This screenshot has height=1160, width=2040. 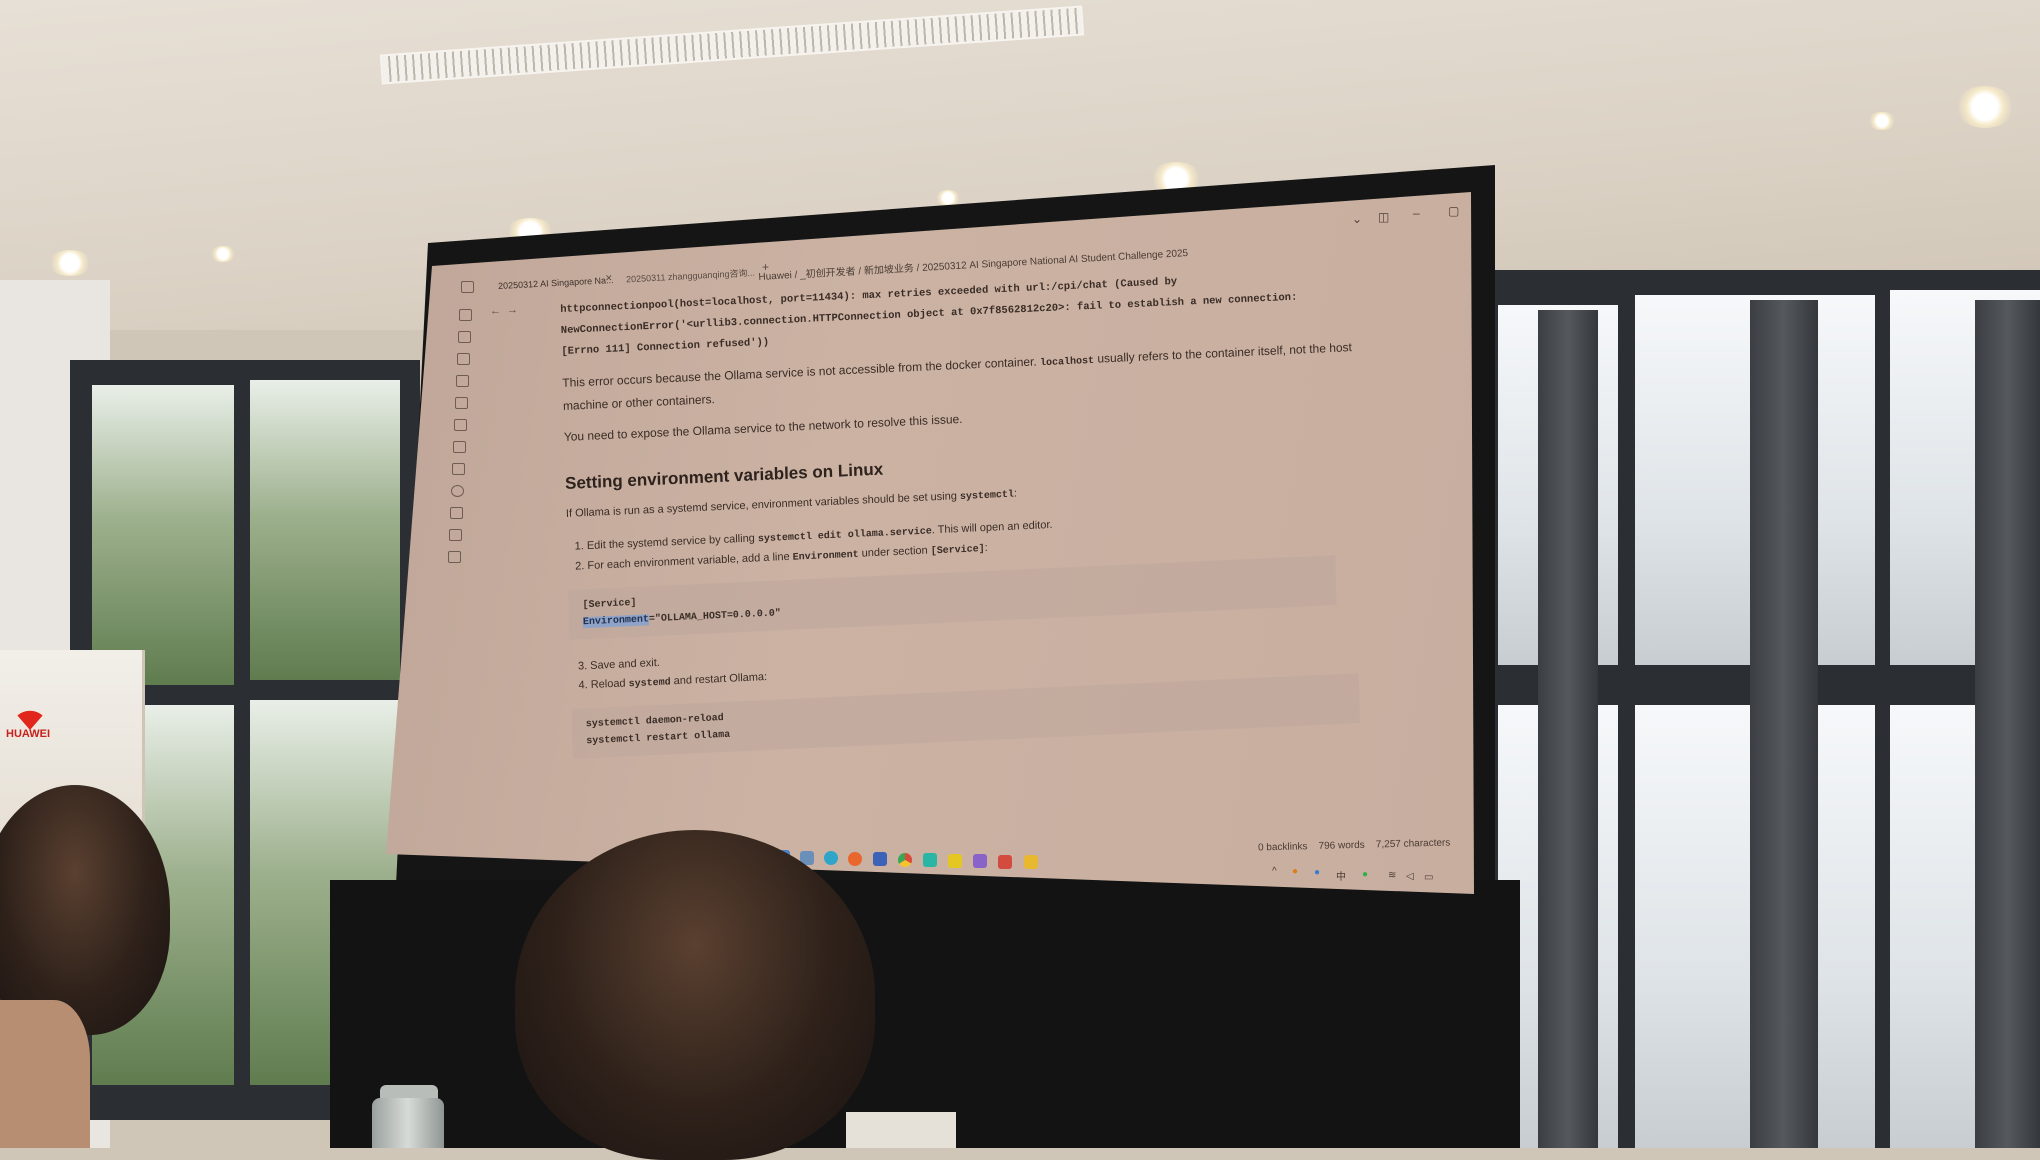 I want to click on daily-note-icon, so click(x=462, y=381).